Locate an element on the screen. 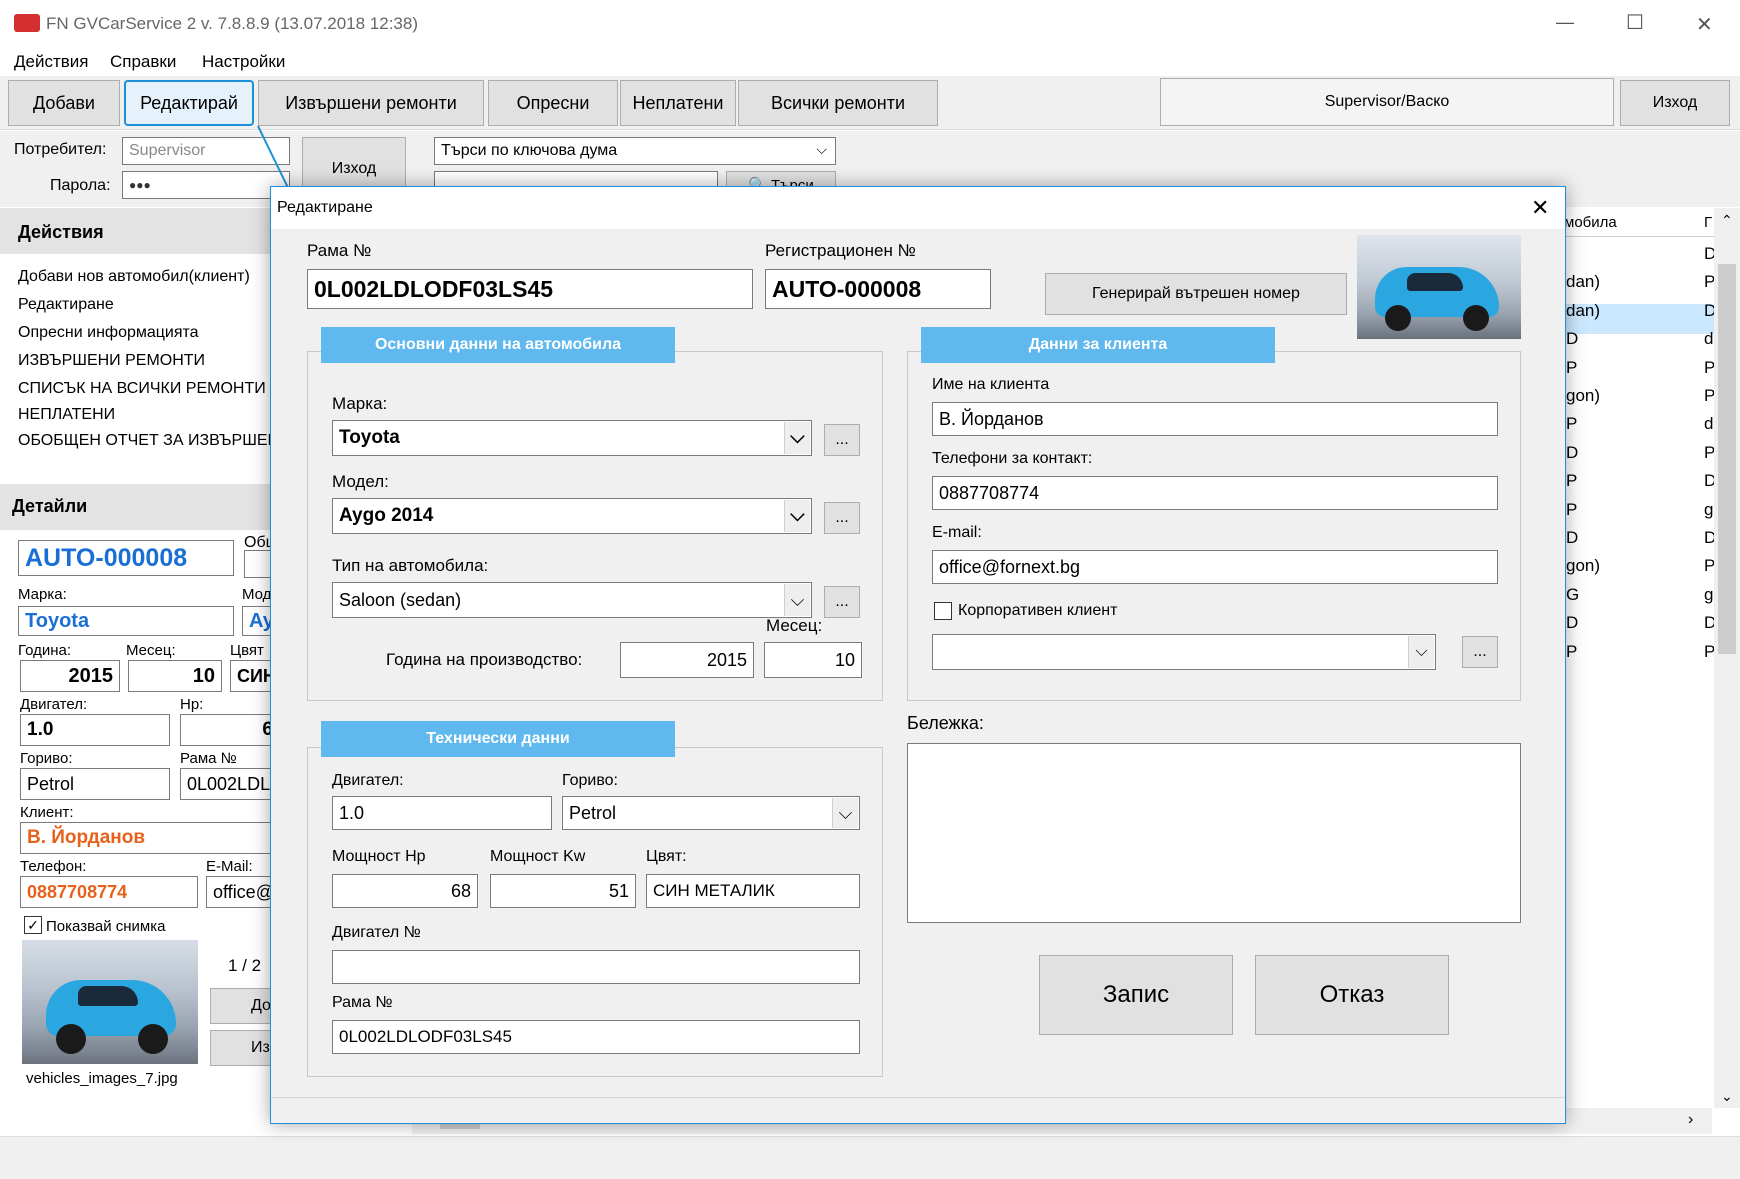 This screenshot has width=1740, height=1179. note-label: Бележка: is located at coordinates (945, 723).